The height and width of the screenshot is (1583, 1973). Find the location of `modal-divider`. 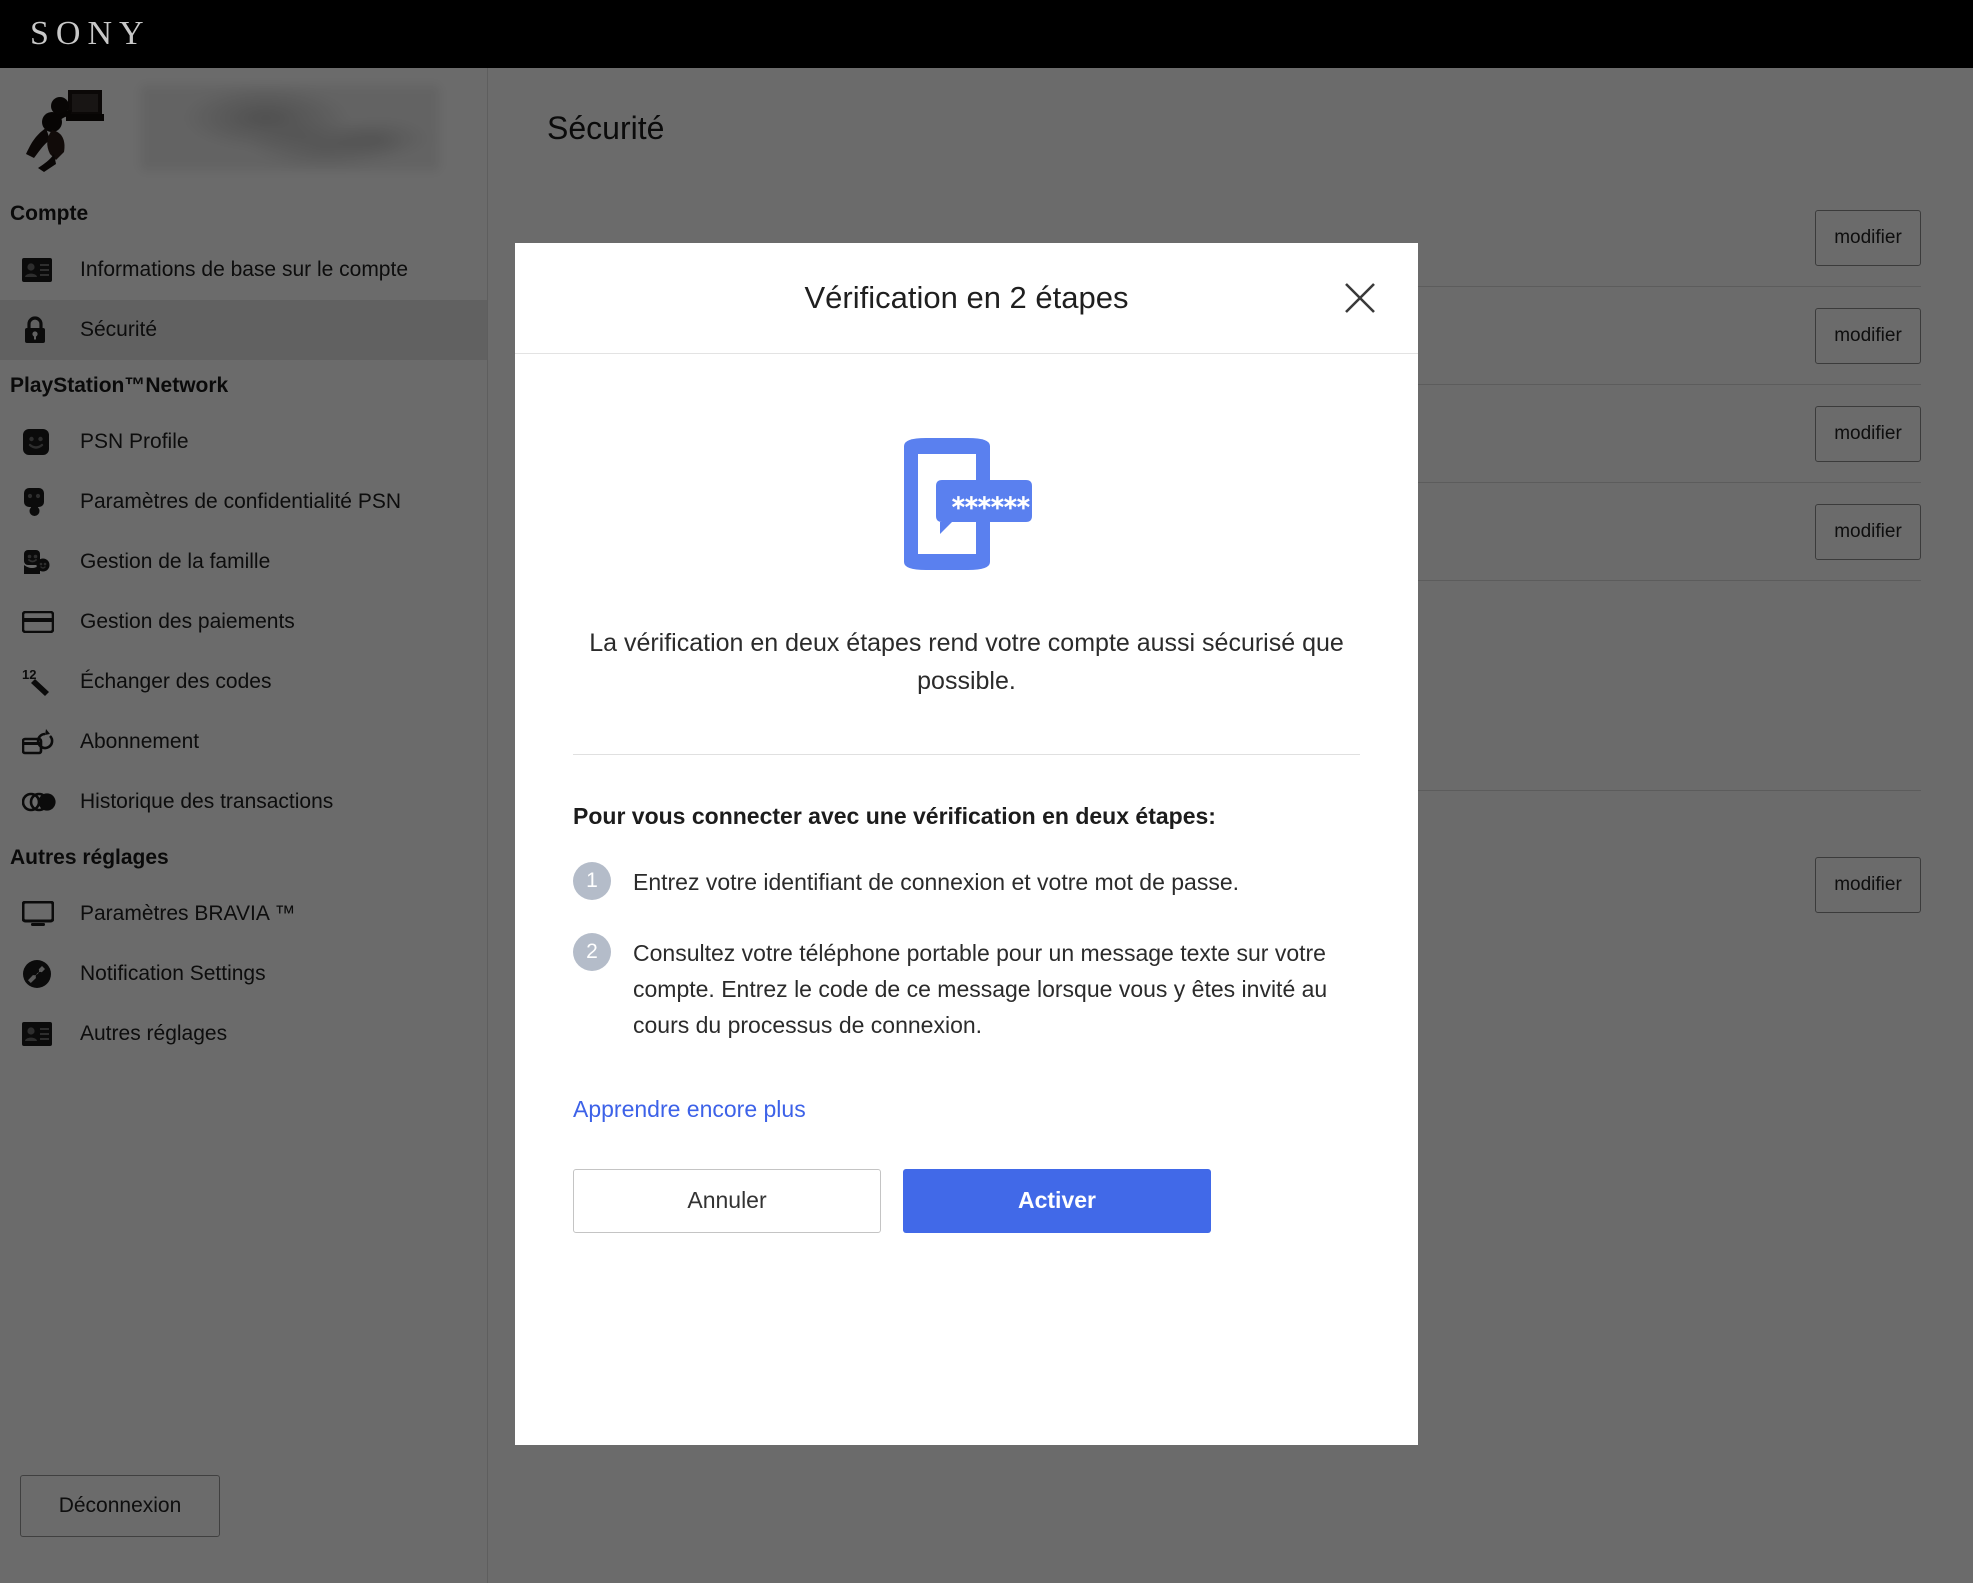

modal-divider is located at coordinates (966, 754).